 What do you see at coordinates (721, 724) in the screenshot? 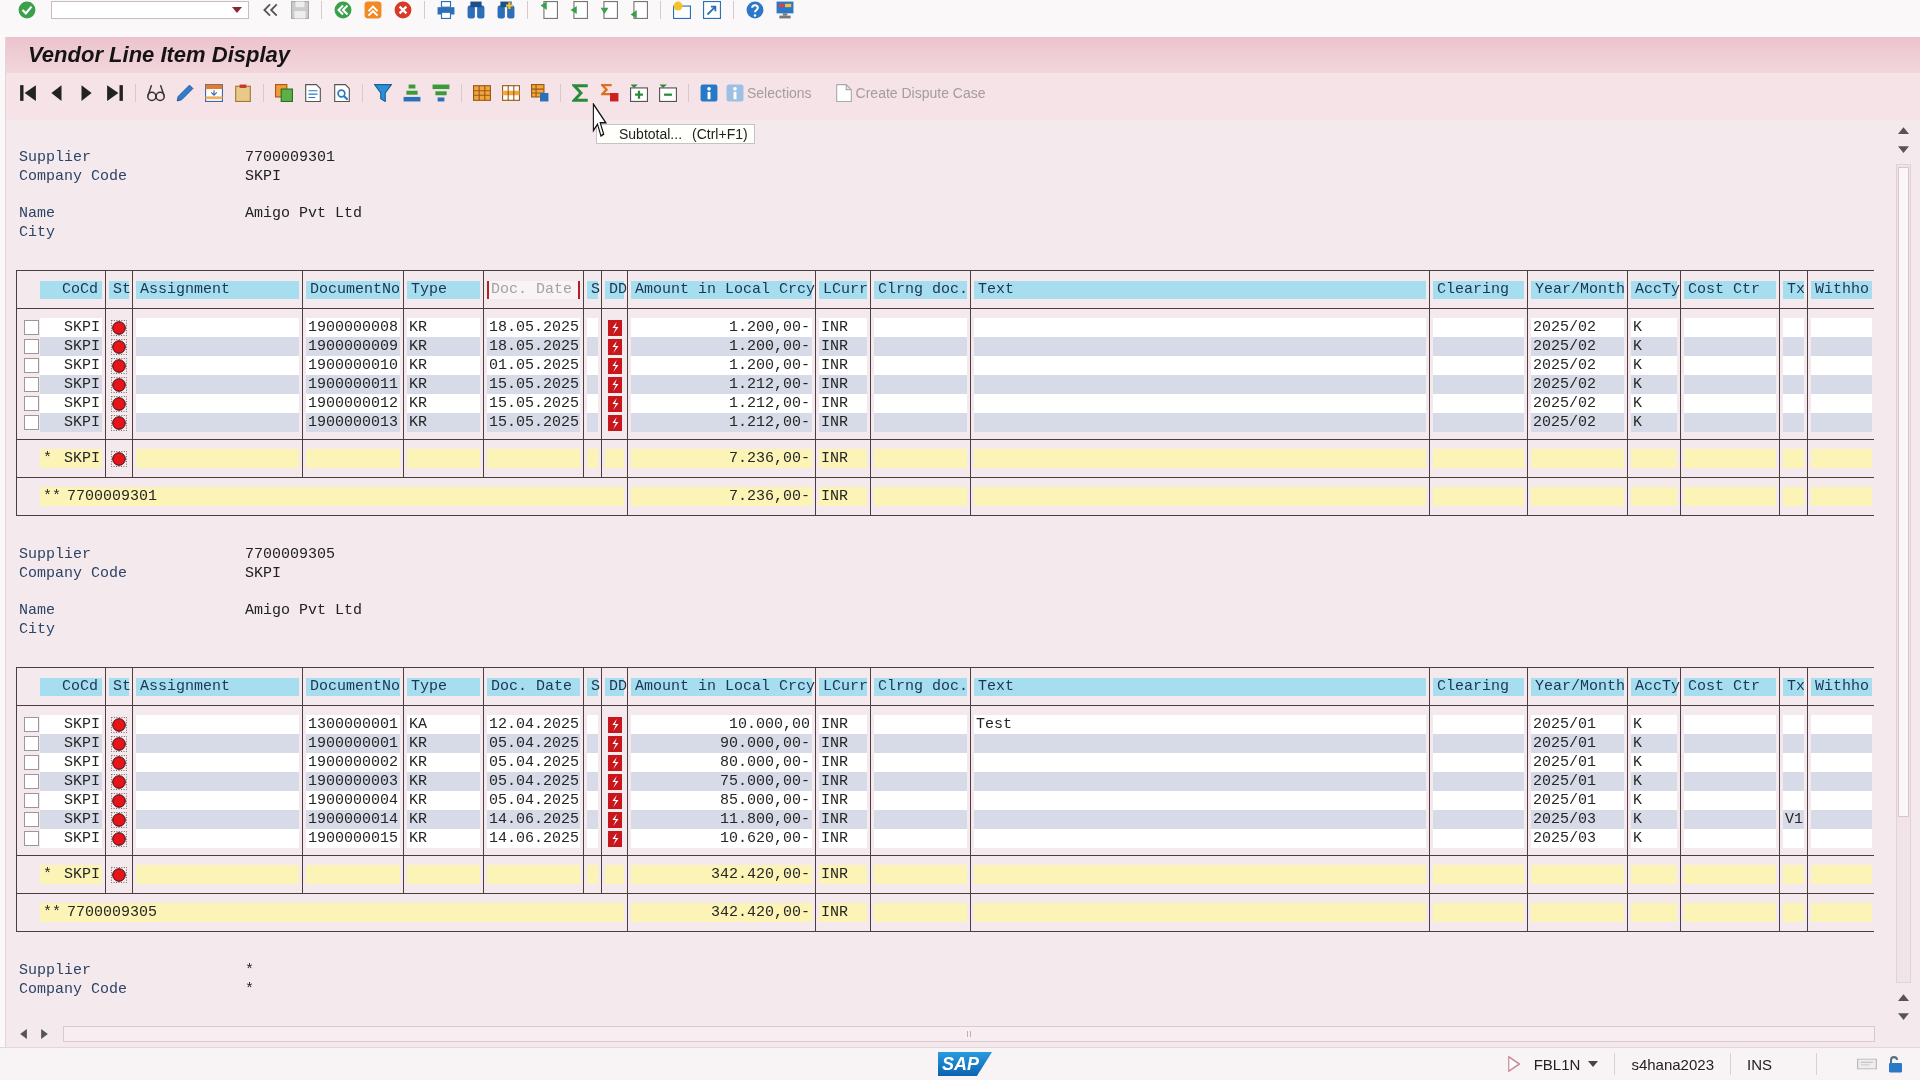
I see `table-cell: 10.000,00` at bounding box center [721, 724].